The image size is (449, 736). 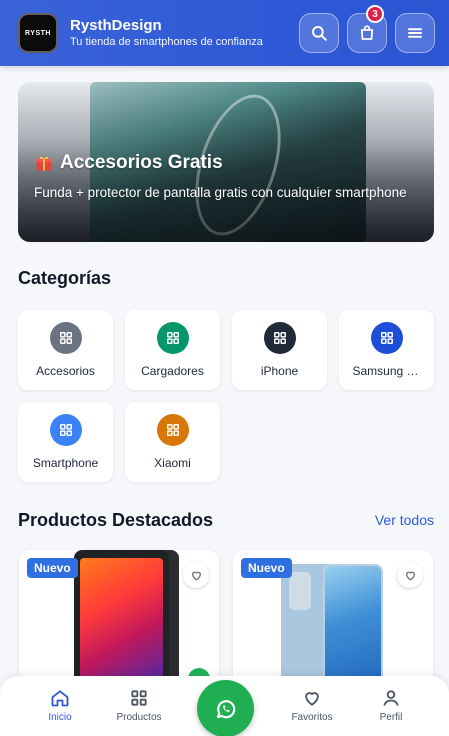 I want to click on category-card: Xiaomi, so click(x=172, y=442).